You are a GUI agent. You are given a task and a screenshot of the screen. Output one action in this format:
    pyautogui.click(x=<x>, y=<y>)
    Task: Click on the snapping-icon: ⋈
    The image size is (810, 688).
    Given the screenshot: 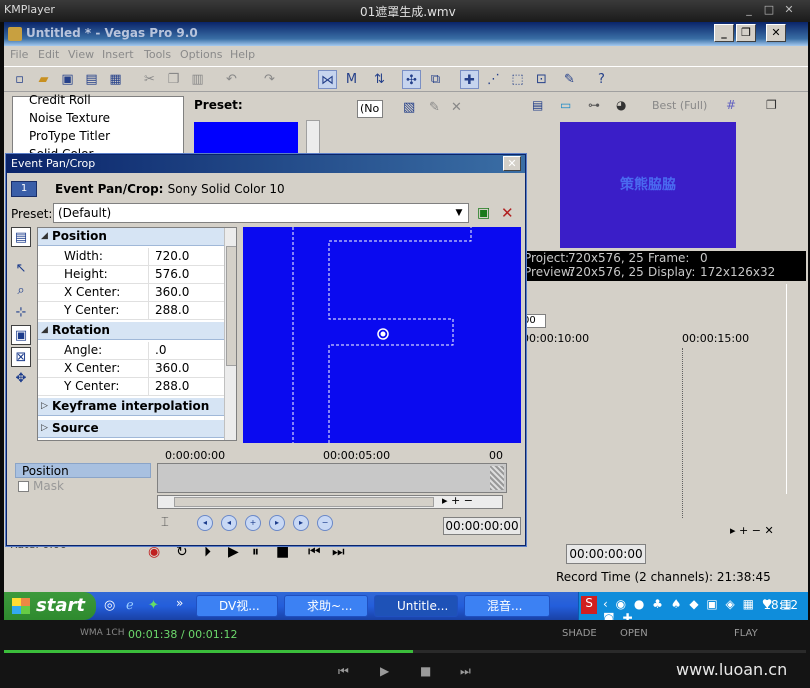 What is the action you would take?
    pyautogui.click(x=327, y=79)
    